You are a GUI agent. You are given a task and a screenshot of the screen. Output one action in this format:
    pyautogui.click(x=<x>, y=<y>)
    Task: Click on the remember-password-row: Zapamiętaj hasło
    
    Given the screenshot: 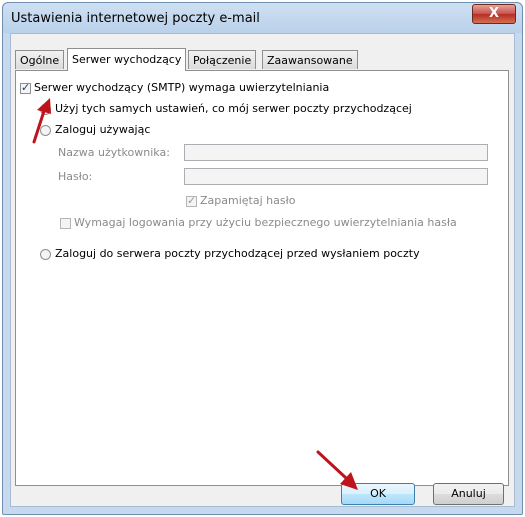 What is the action you would take?
    pyautogui.click(x=240, y=200)
    